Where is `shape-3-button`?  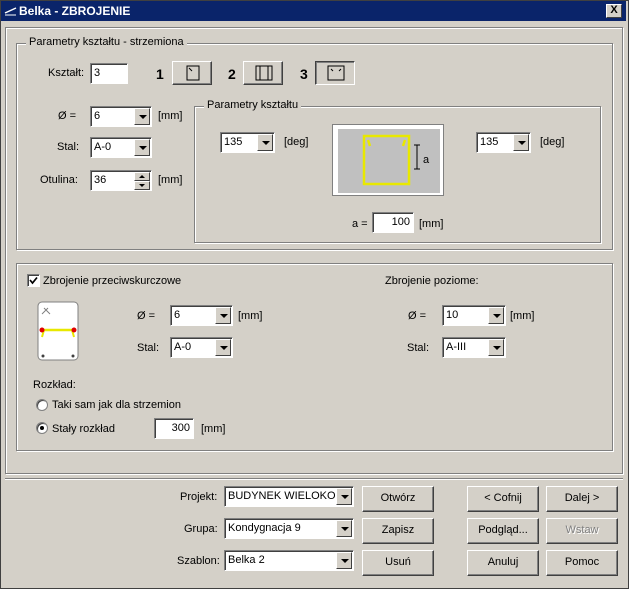
shape-3-button is located at coordinates (335, 73).